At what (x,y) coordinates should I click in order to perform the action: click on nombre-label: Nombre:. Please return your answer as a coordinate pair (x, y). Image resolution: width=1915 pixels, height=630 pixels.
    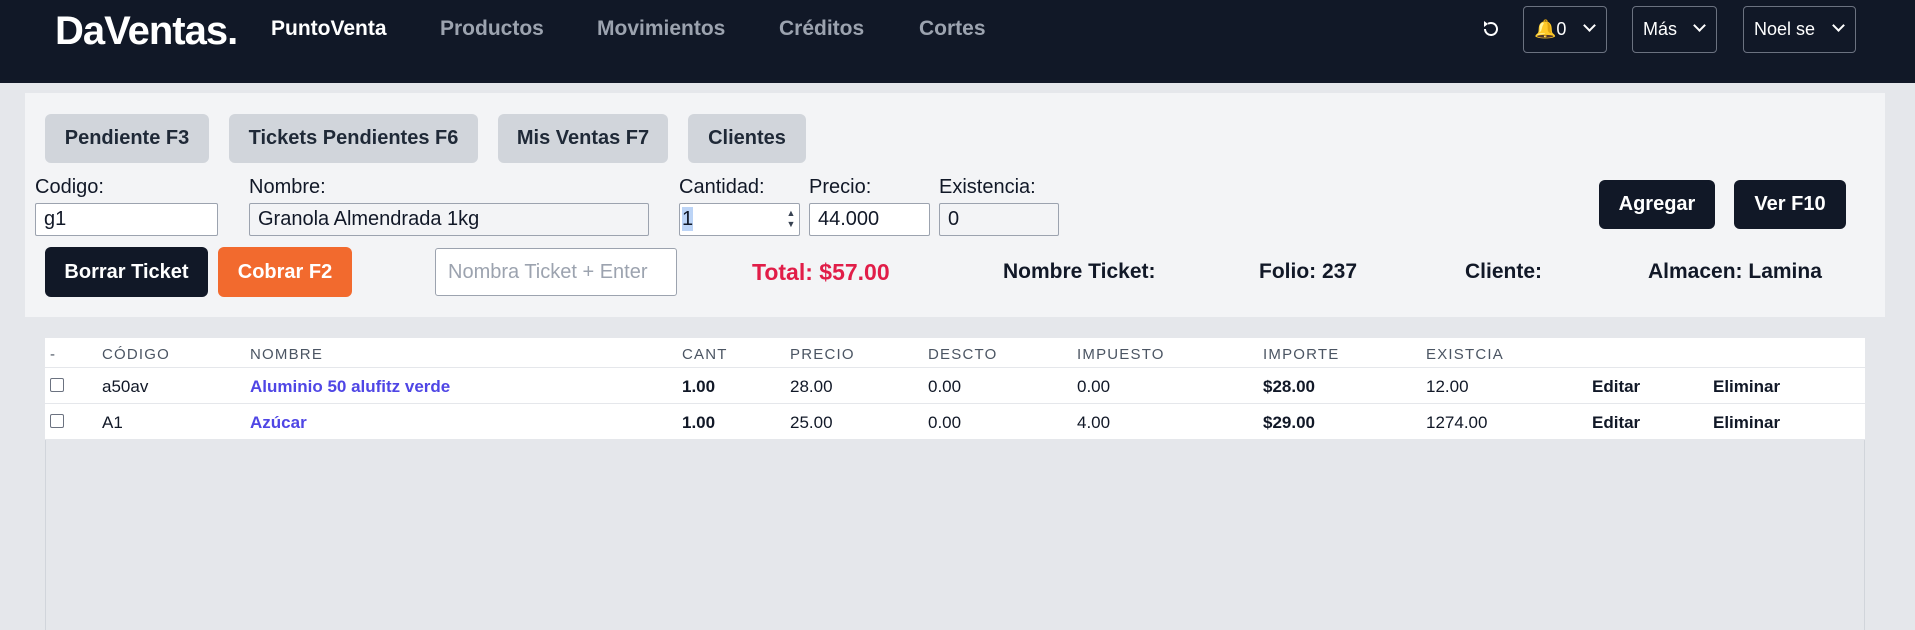
    Looking at the image, I should click on (287, 187).